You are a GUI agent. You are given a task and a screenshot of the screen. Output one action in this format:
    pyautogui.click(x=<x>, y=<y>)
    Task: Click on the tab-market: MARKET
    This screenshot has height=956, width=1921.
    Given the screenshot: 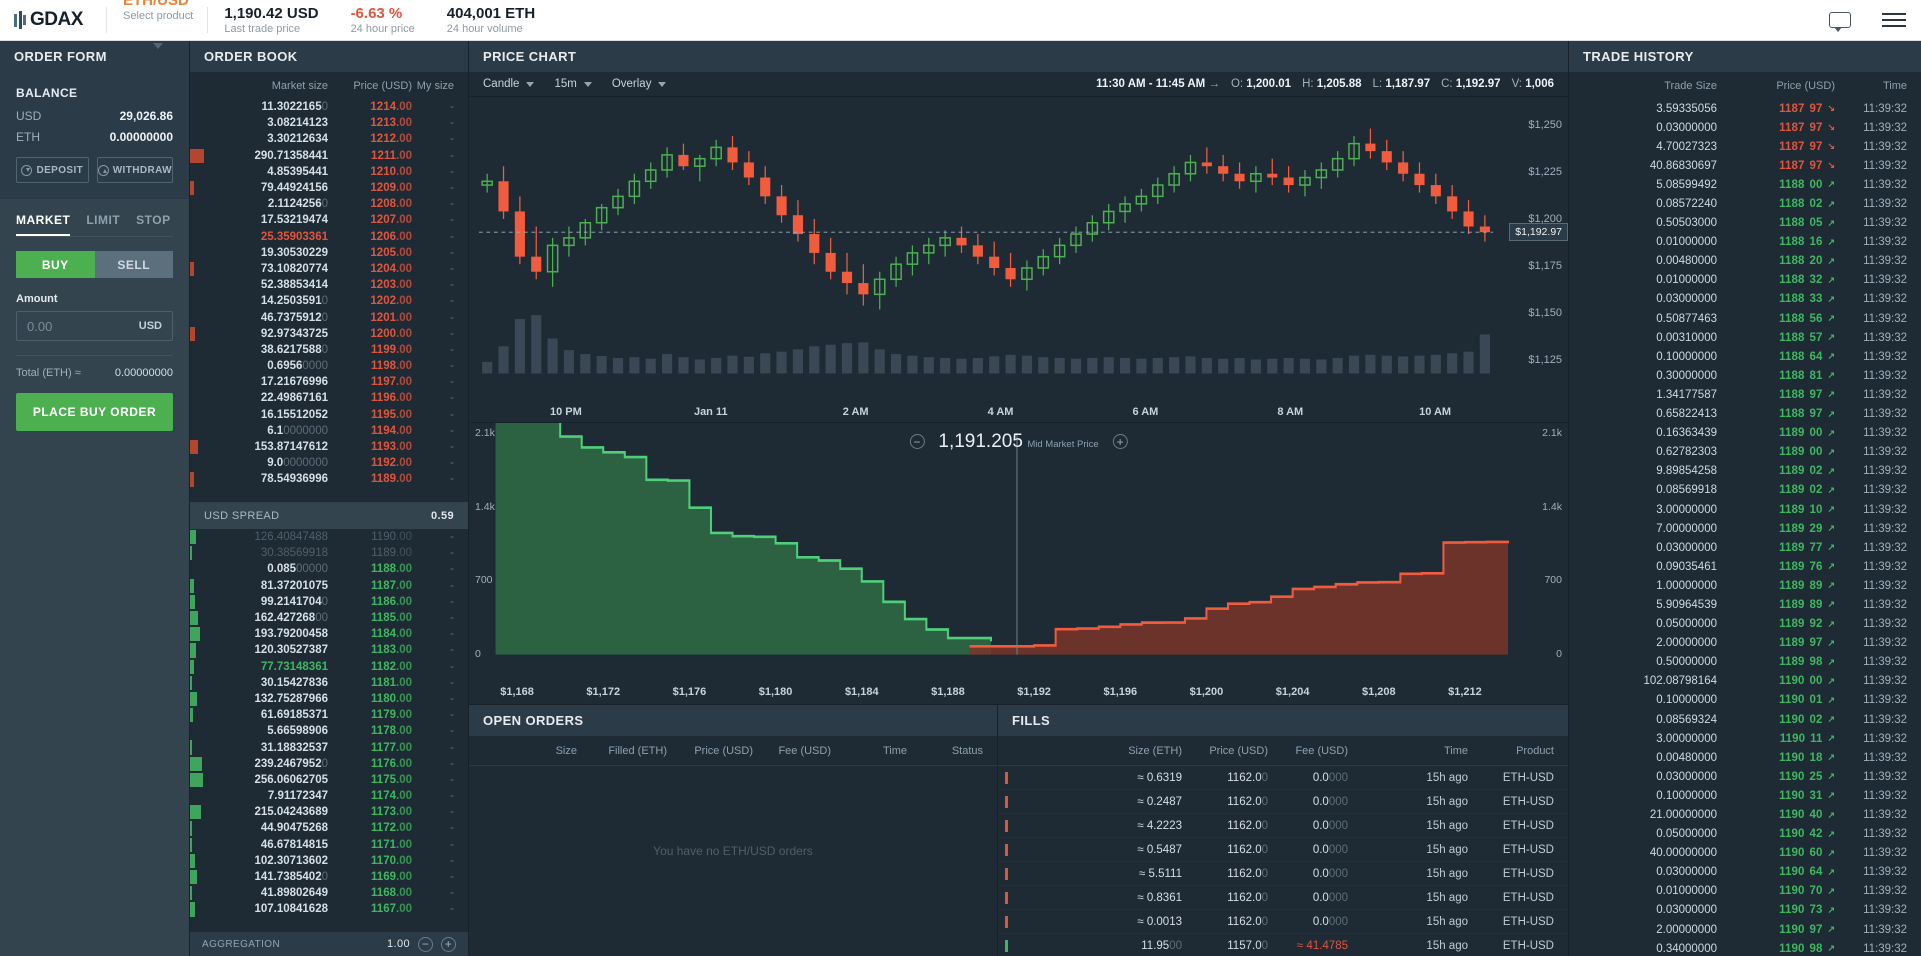 What is the action you would take?
    pyautogui.click(x=43, y=217)
    